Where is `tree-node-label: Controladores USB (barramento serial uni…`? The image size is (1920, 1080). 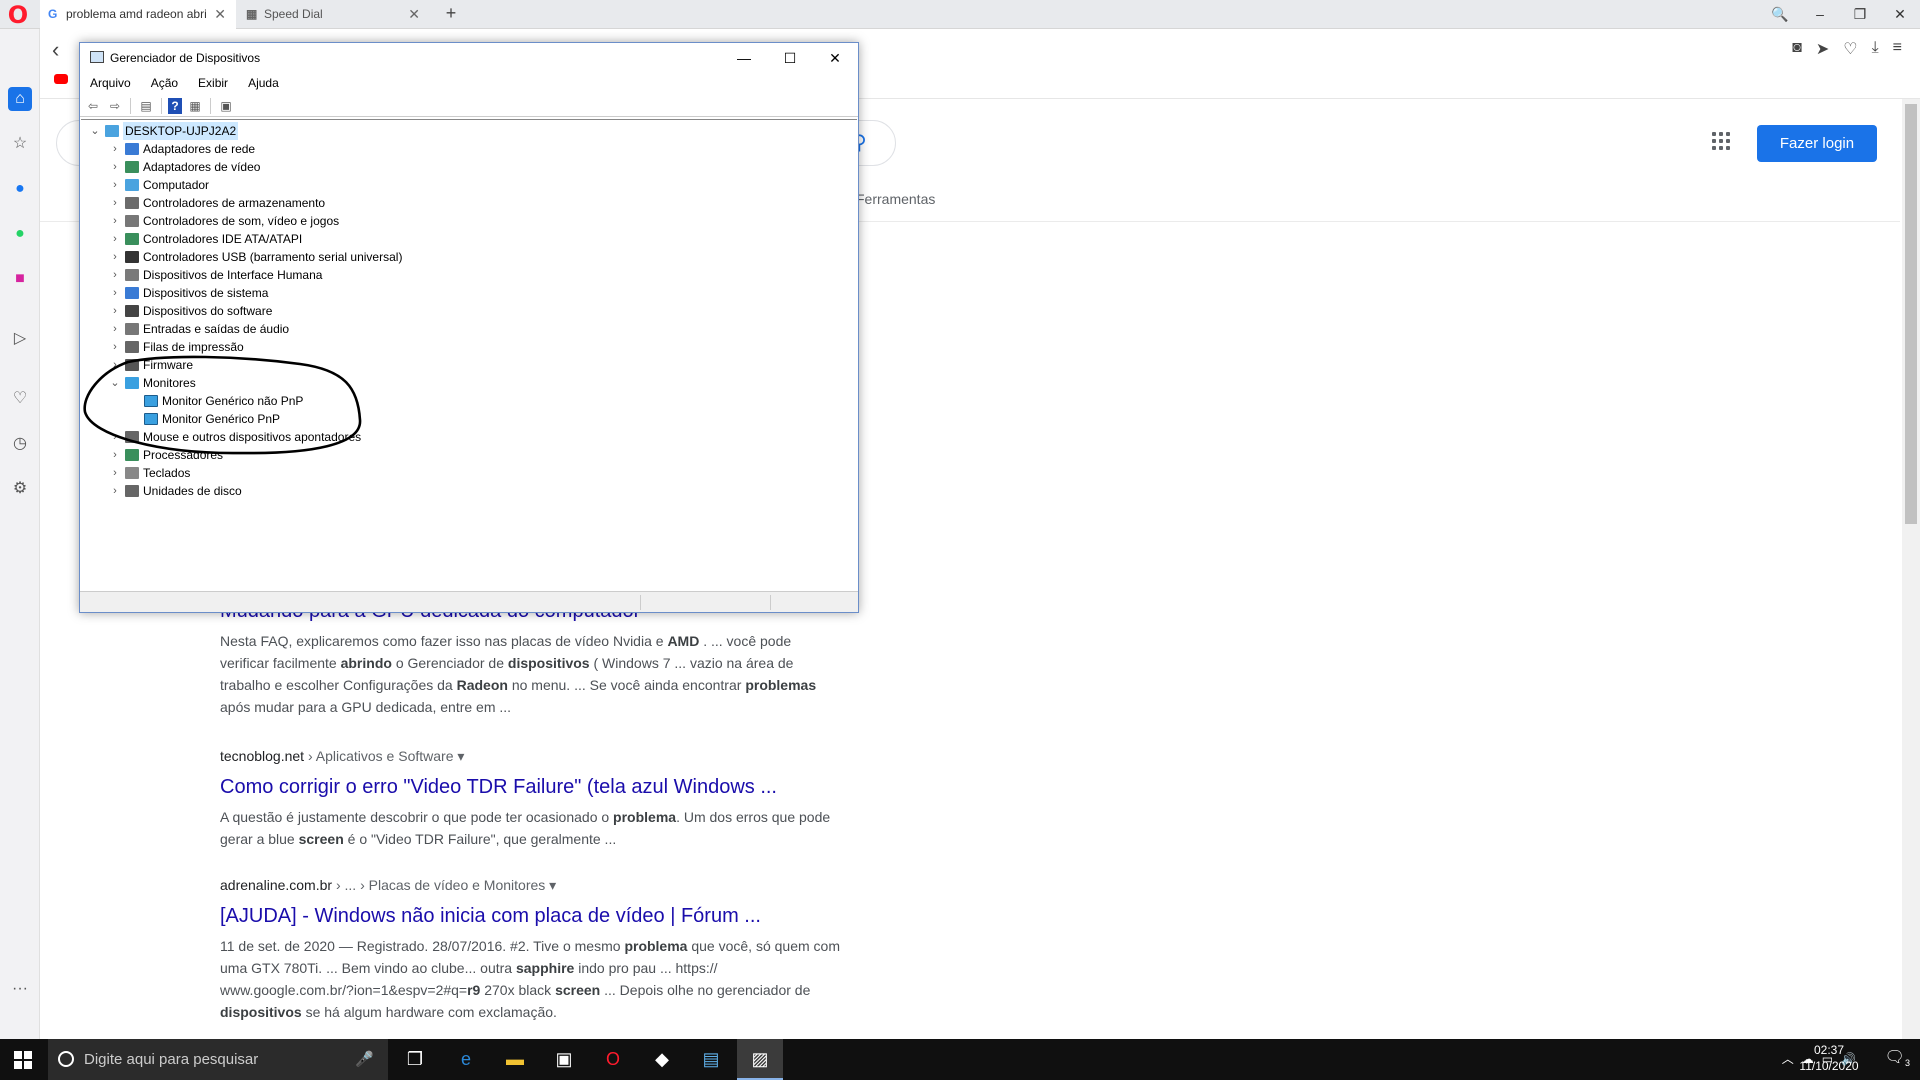 tree-node-label: Controladores USB (barramento serial uni… is located at coordinates (273, 257).